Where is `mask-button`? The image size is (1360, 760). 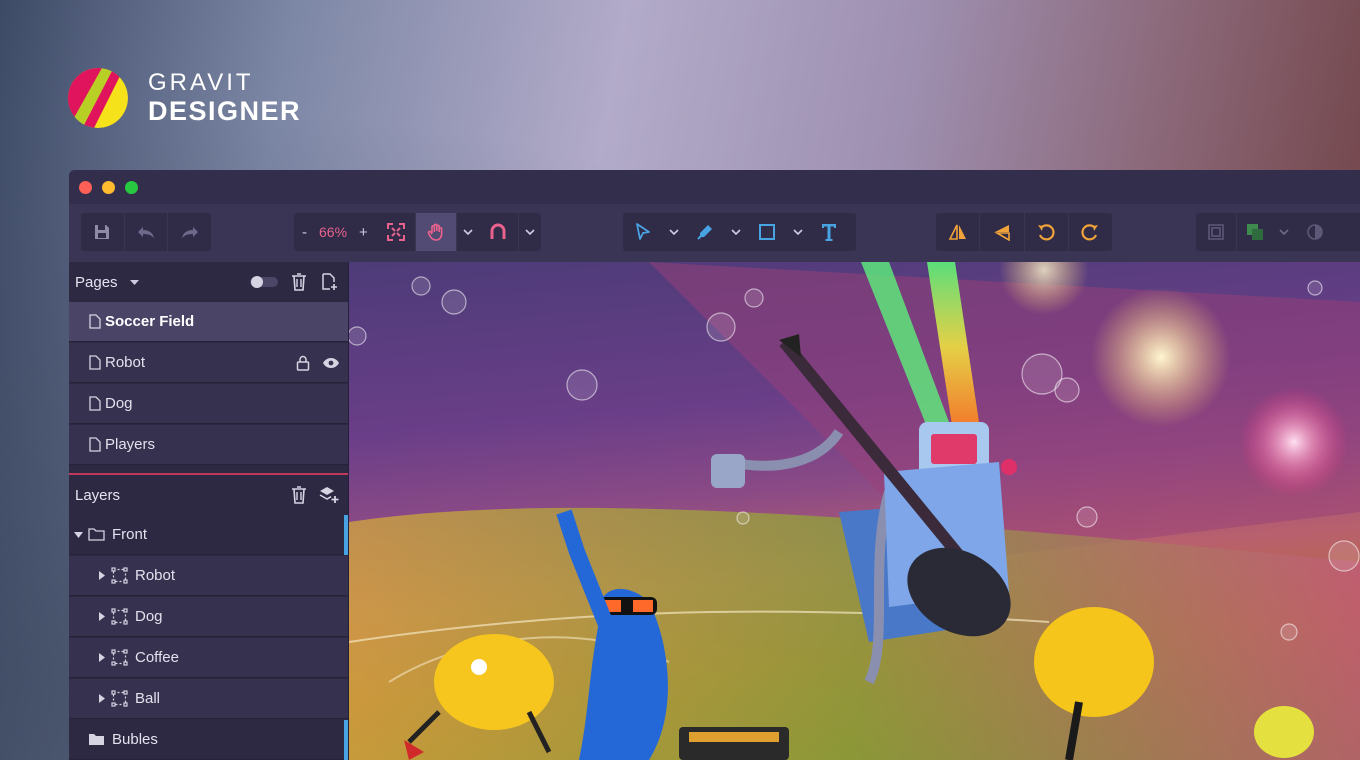
mask-button is located at coordinates (1315, 232).